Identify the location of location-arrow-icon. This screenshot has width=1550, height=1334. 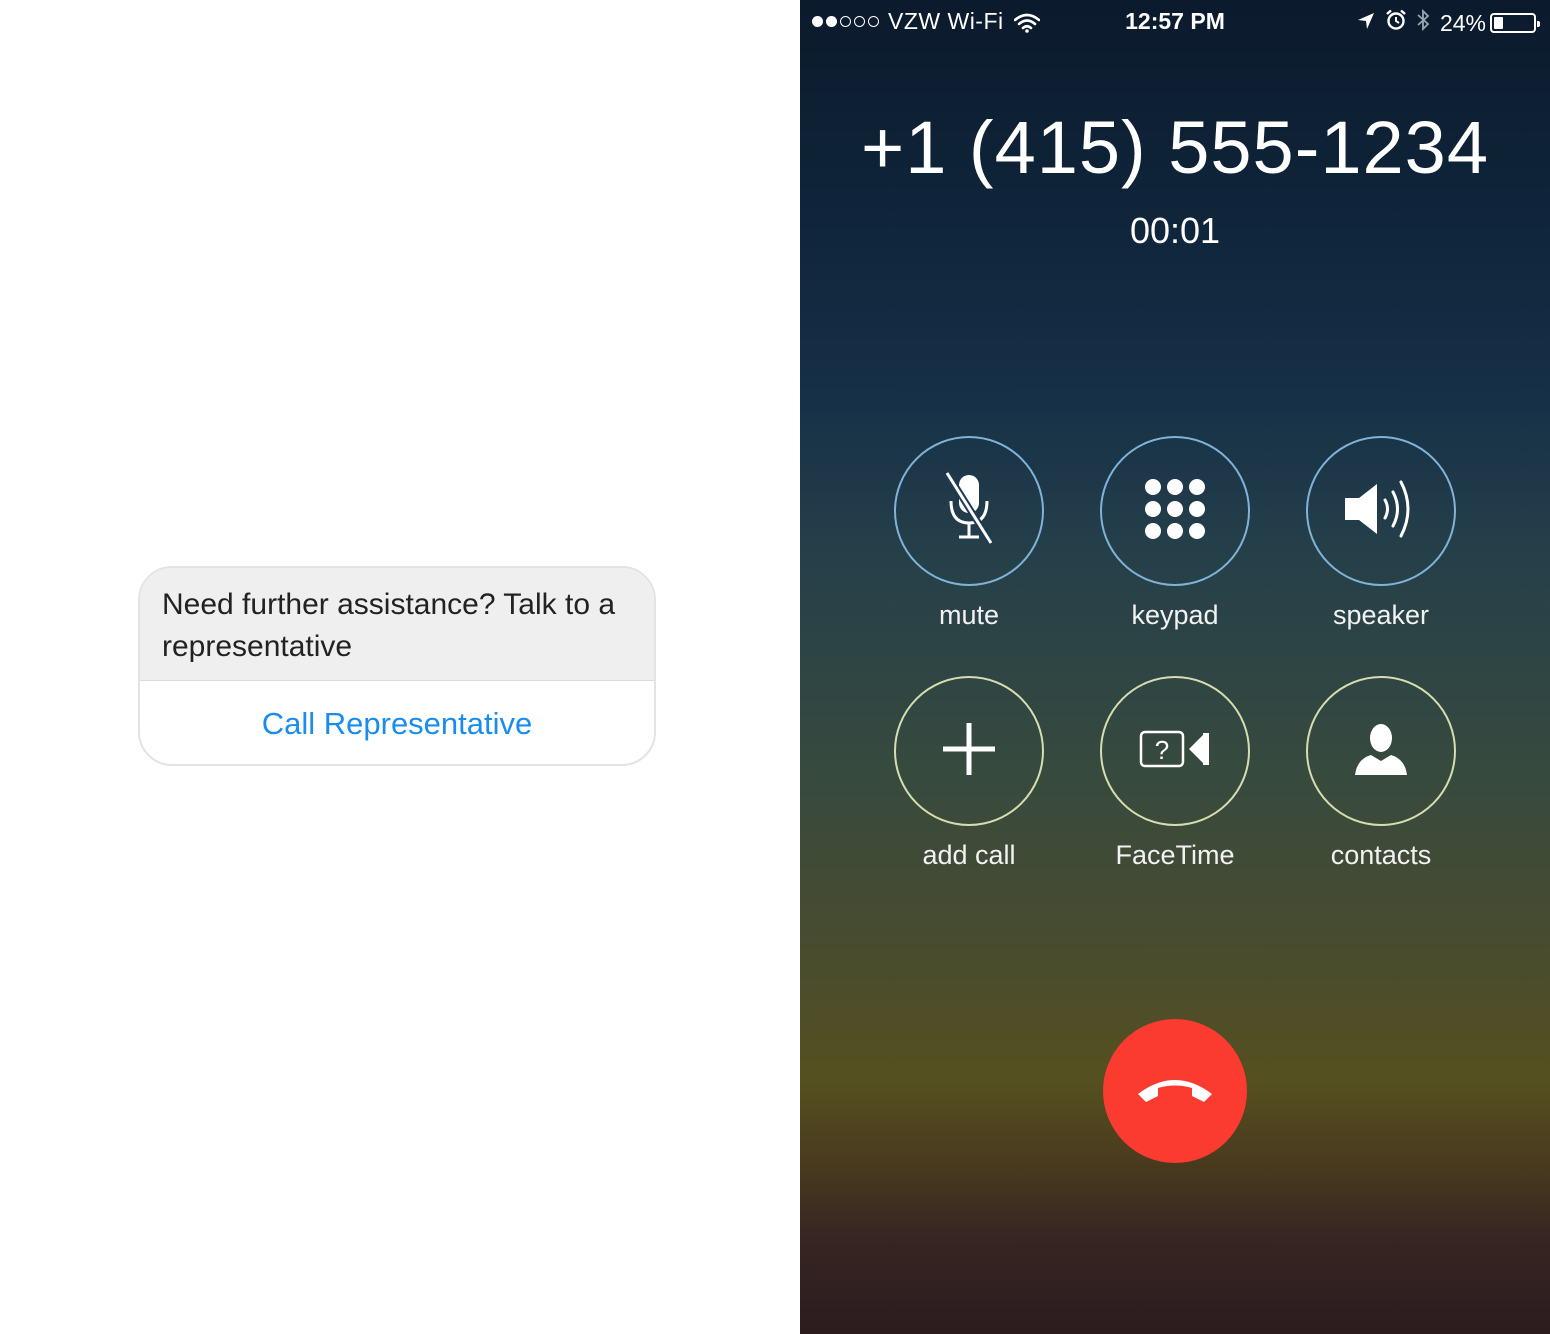
(1366, 23).